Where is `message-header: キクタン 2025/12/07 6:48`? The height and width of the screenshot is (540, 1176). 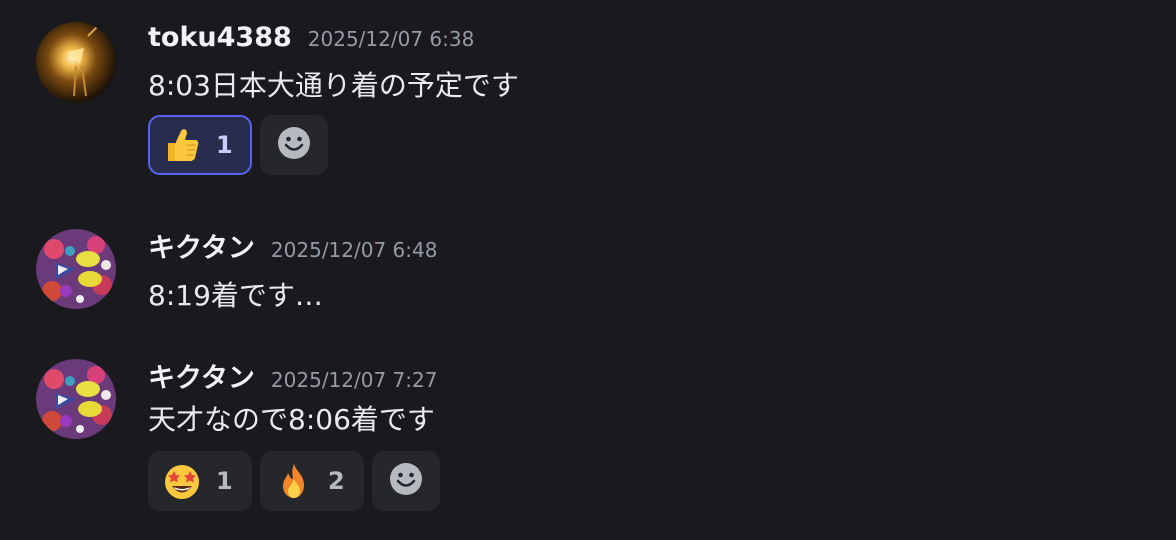
message-header: キクタン 2025/12/07 6:48 is located at coordinates (292, 246).